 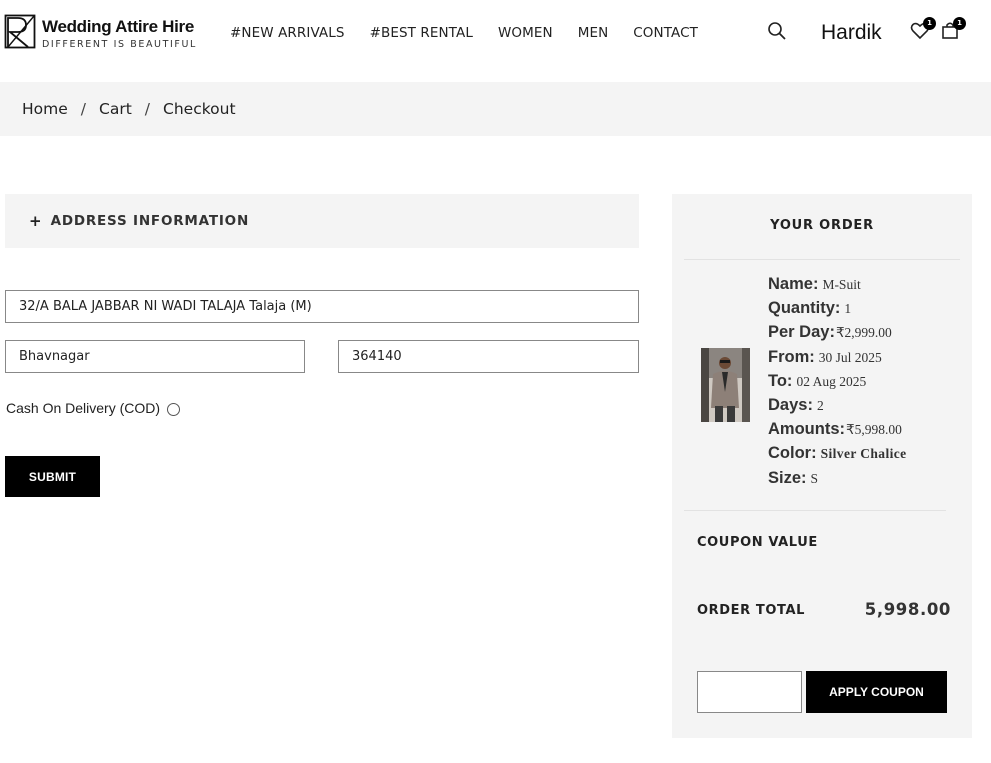 I want to click on apply-coupon-button: APPLY COUPON, so click(x=876, y=692).